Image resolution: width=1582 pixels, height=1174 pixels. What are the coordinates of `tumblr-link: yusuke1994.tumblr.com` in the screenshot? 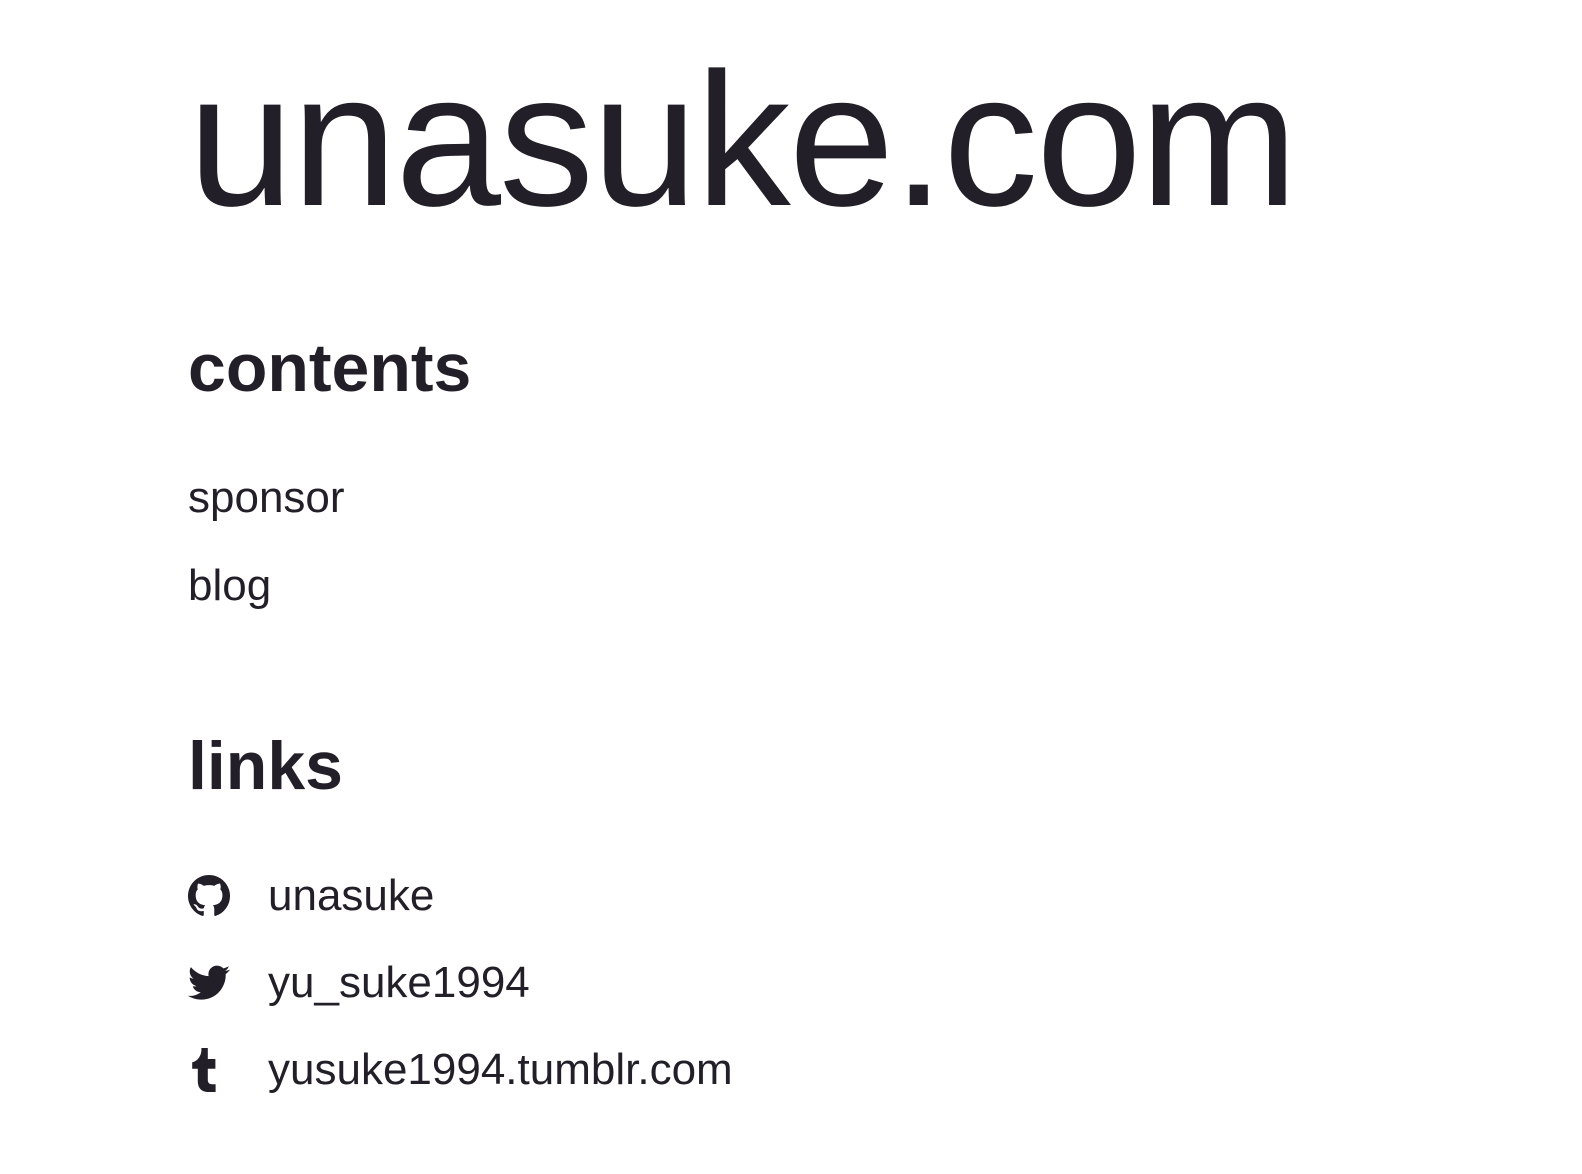 It's located at (460, 1070).